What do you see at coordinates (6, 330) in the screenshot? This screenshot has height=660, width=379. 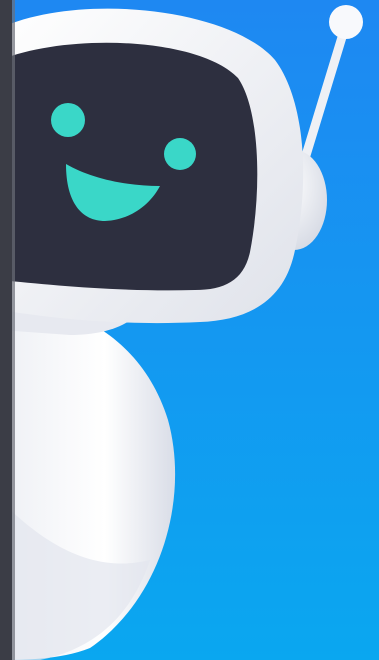 I see `left-bezel` at bounding box center [6, 330].